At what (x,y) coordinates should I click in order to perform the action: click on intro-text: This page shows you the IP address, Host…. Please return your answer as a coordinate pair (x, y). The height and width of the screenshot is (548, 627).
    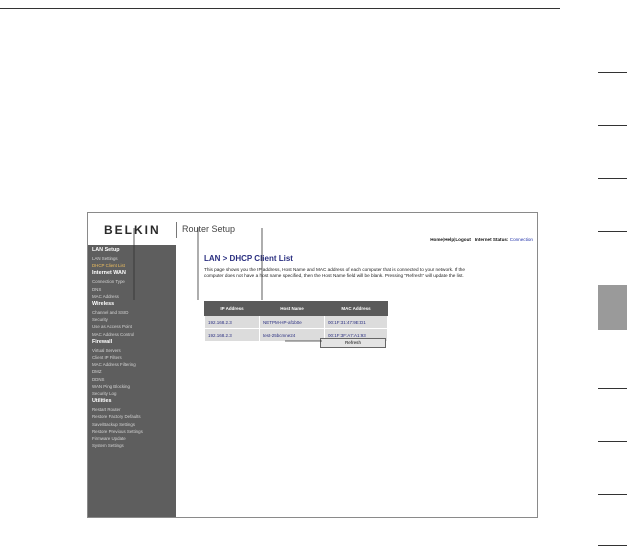
    Looking at the image, I should click on (334, 272).